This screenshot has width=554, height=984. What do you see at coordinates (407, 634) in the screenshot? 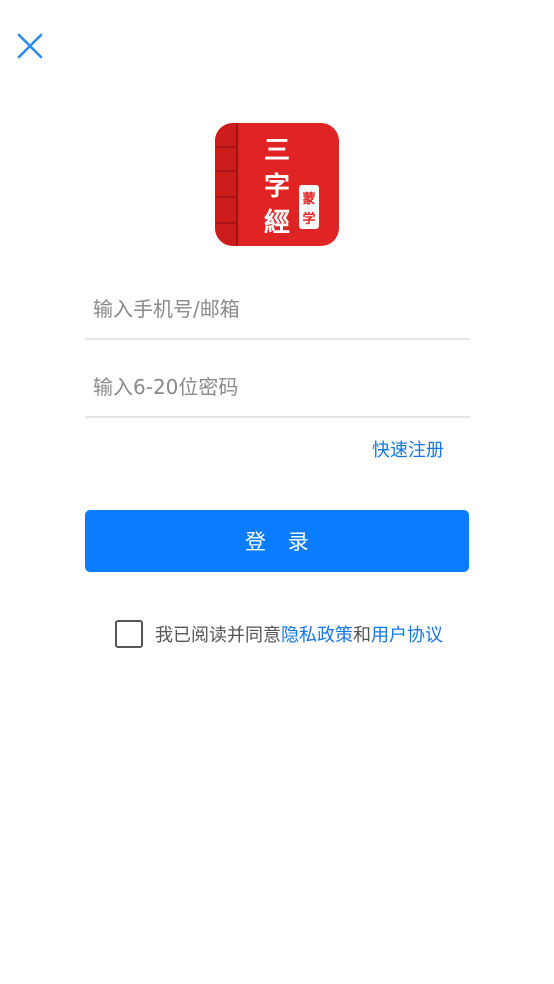
I see `user-agreement-link: 用户协议` at bounding box center [407, 634].